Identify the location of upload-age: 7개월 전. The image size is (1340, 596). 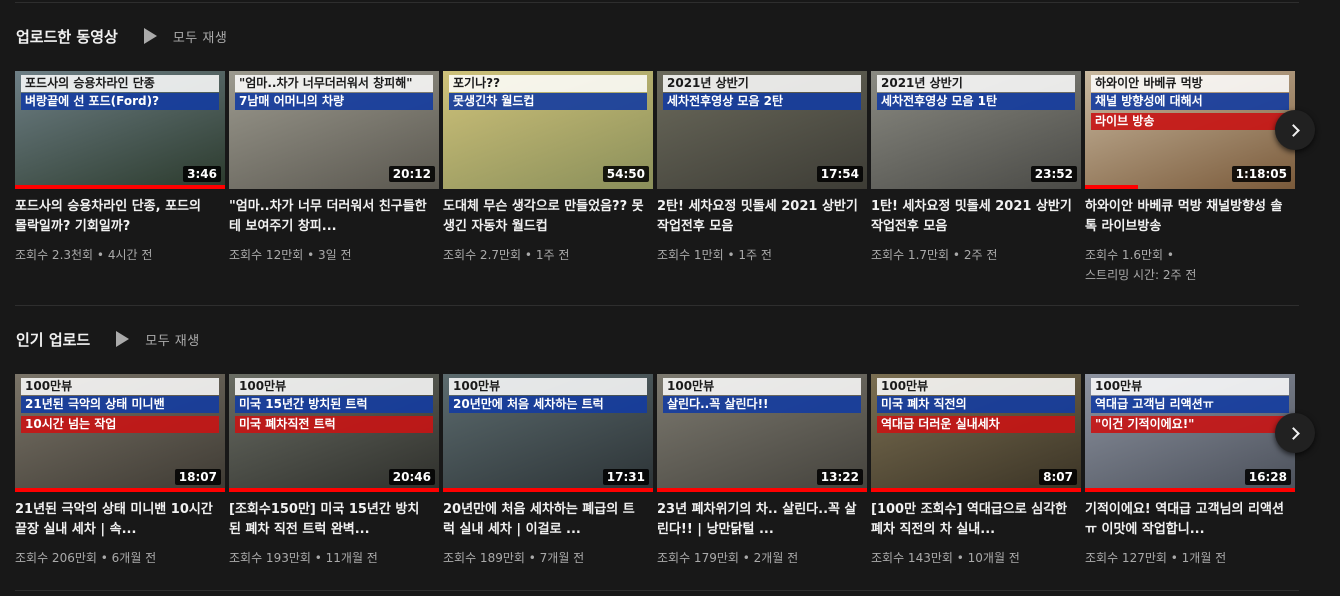
(562, 558).